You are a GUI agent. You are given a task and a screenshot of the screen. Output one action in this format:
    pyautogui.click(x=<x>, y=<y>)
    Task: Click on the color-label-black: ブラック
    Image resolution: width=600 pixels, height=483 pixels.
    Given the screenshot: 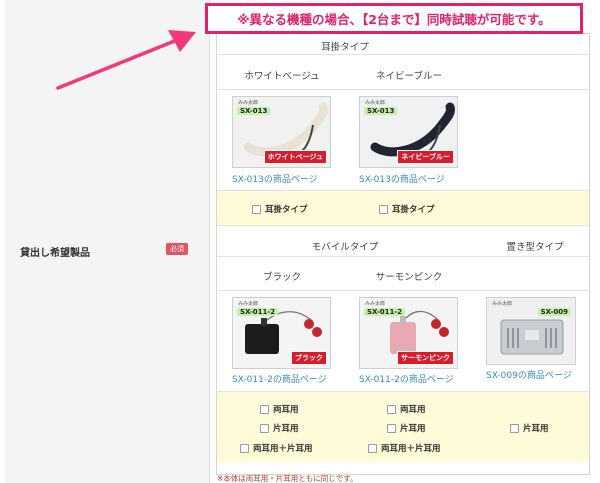 What is the action you would take?
    pyautogui.click(x=281, y=277)
    